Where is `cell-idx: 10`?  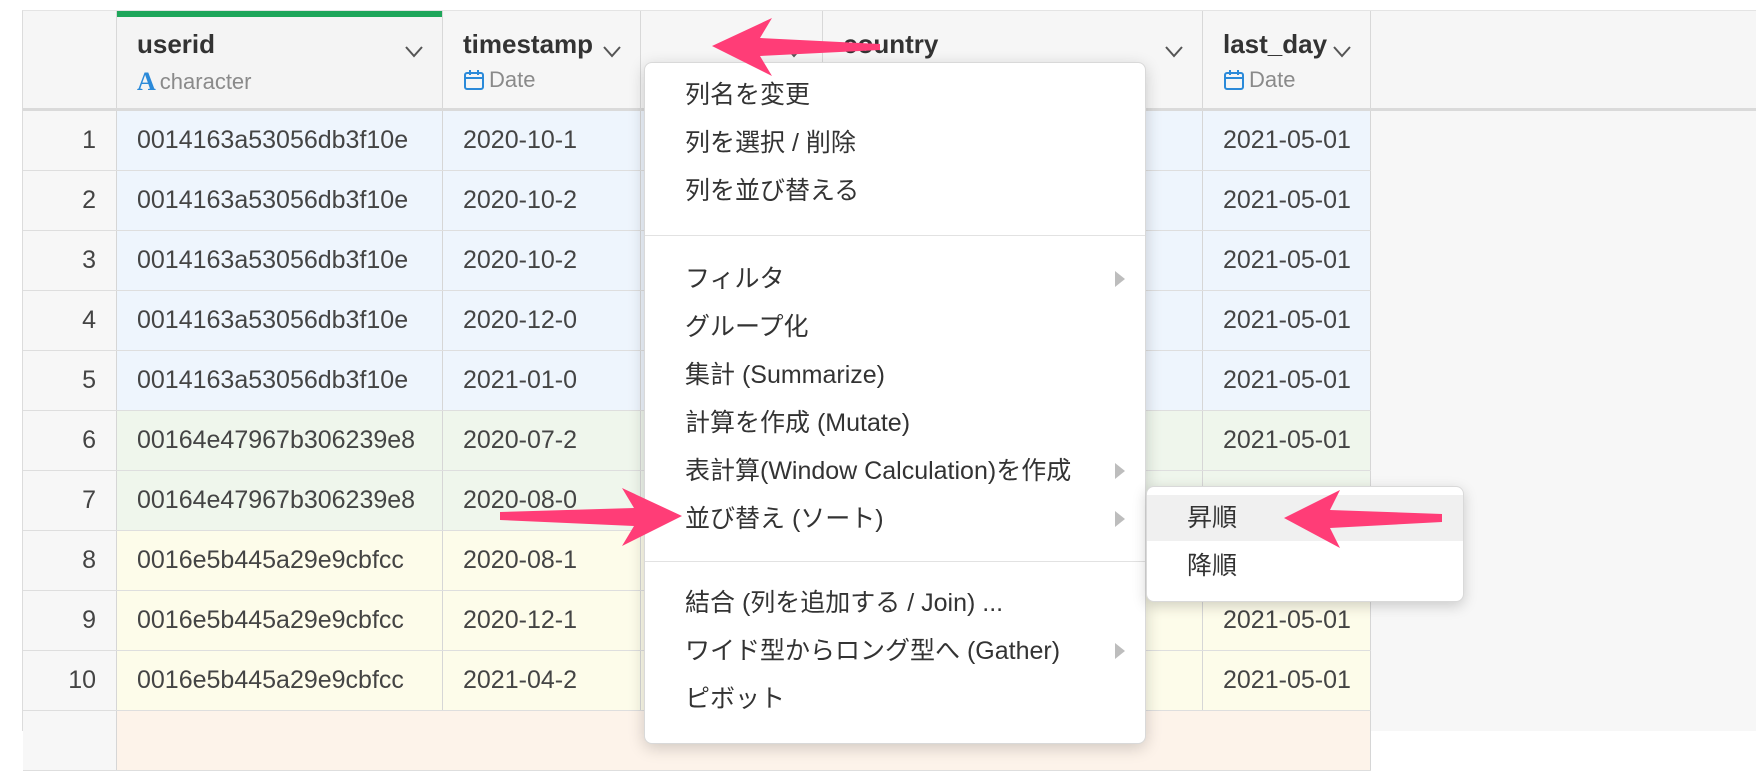
cell-idx: 10 is located at coordinates (70, 680).